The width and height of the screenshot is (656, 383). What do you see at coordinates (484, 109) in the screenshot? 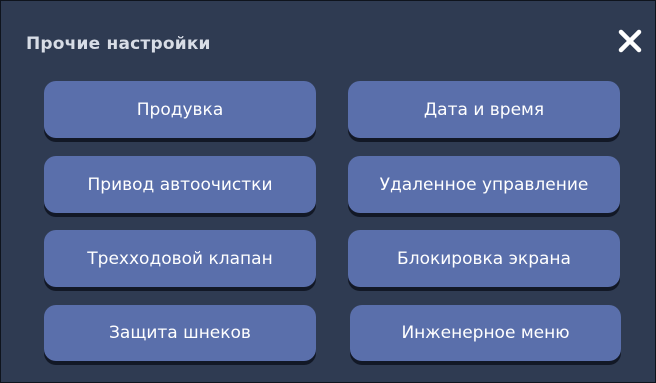
I see `date-time-button: Дата и время` at bounding box center [484, 109].